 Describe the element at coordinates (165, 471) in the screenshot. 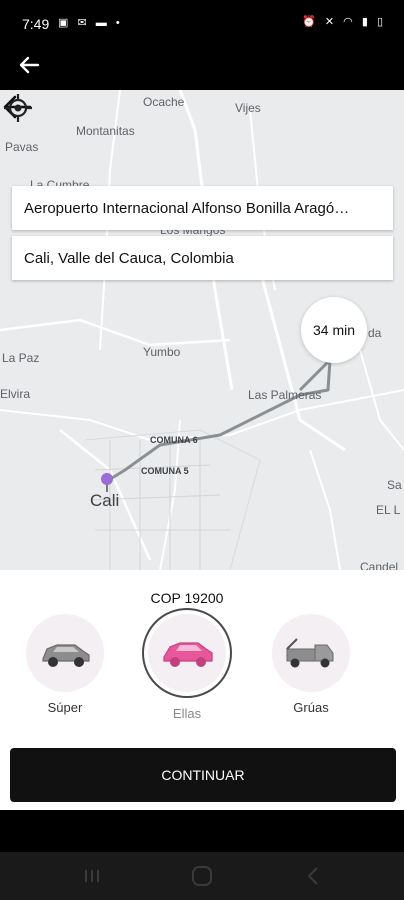

I see `map-label-comuna-5: COMUNA 5` at that location.